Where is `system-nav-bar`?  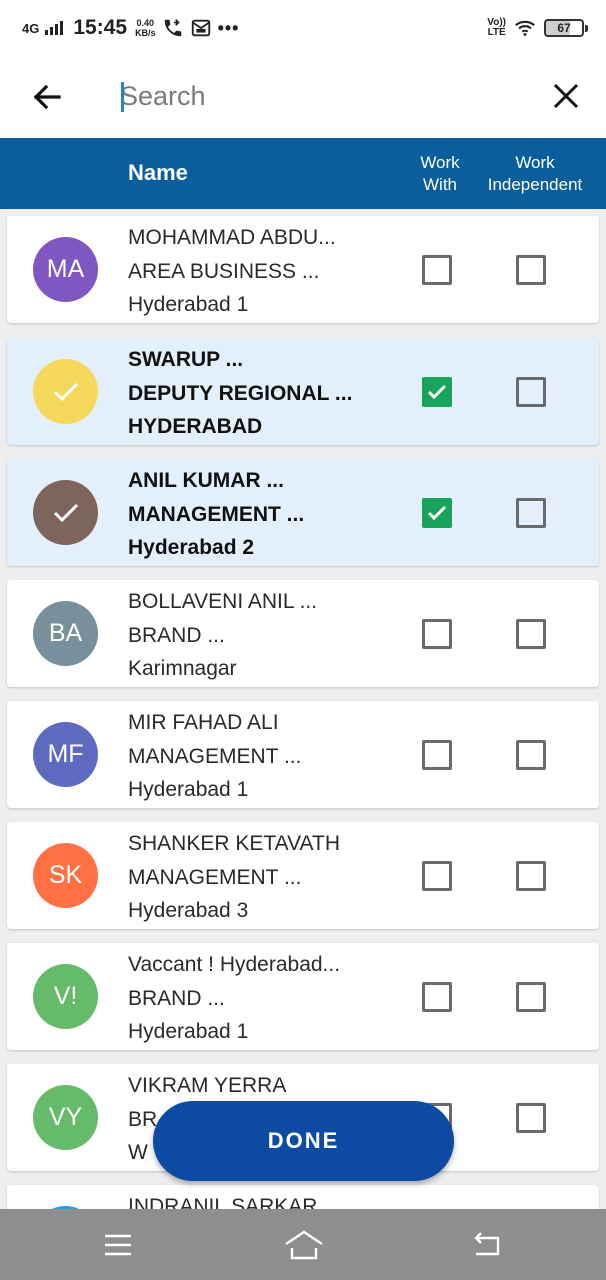 system-nav-bar is located at coordinates (303, 1244).